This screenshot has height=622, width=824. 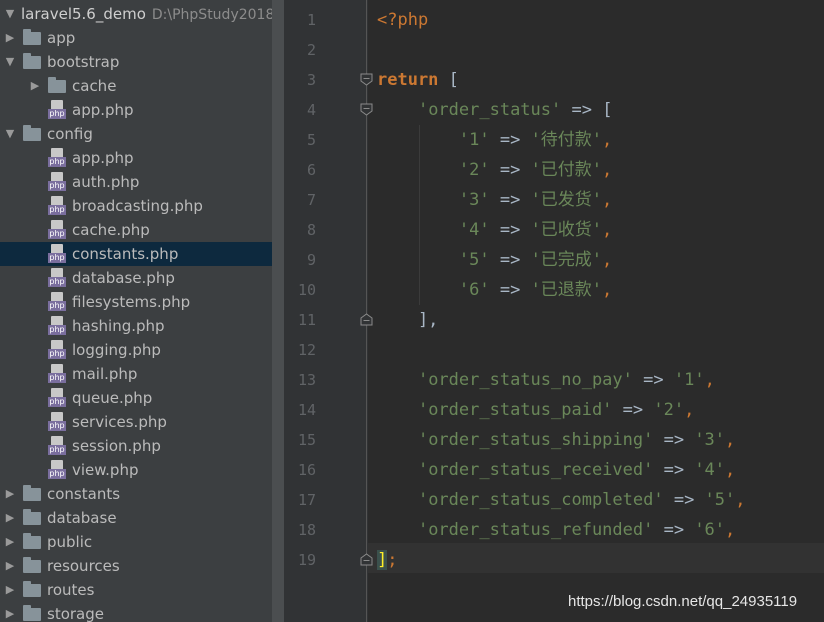 I want to click on code-line: 'order_status_paid' => '2',, so click(x=535, y=410).